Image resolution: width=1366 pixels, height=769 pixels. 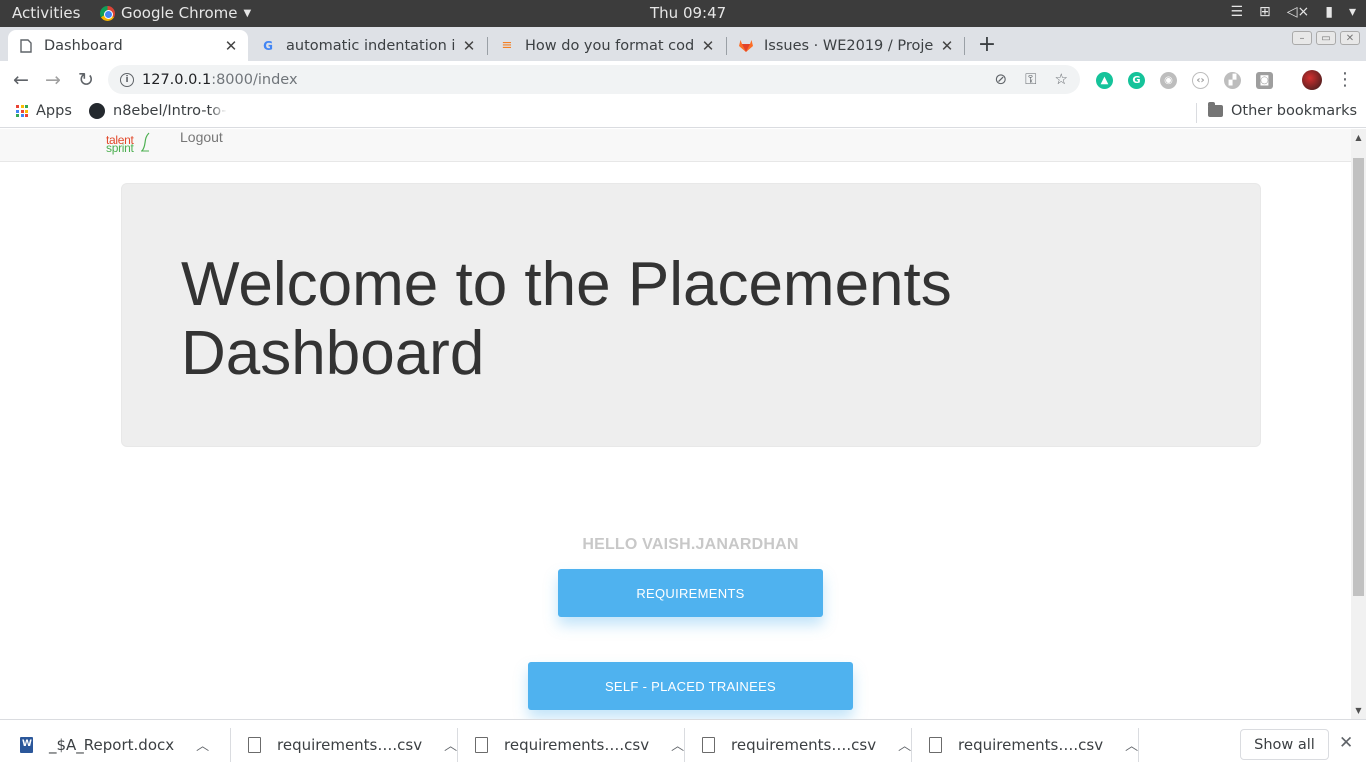 What do you see at coordinates (1352, 12) in the screenshot?
I see `power-menu-icon: ▾` at bounding box center [1352, 12].